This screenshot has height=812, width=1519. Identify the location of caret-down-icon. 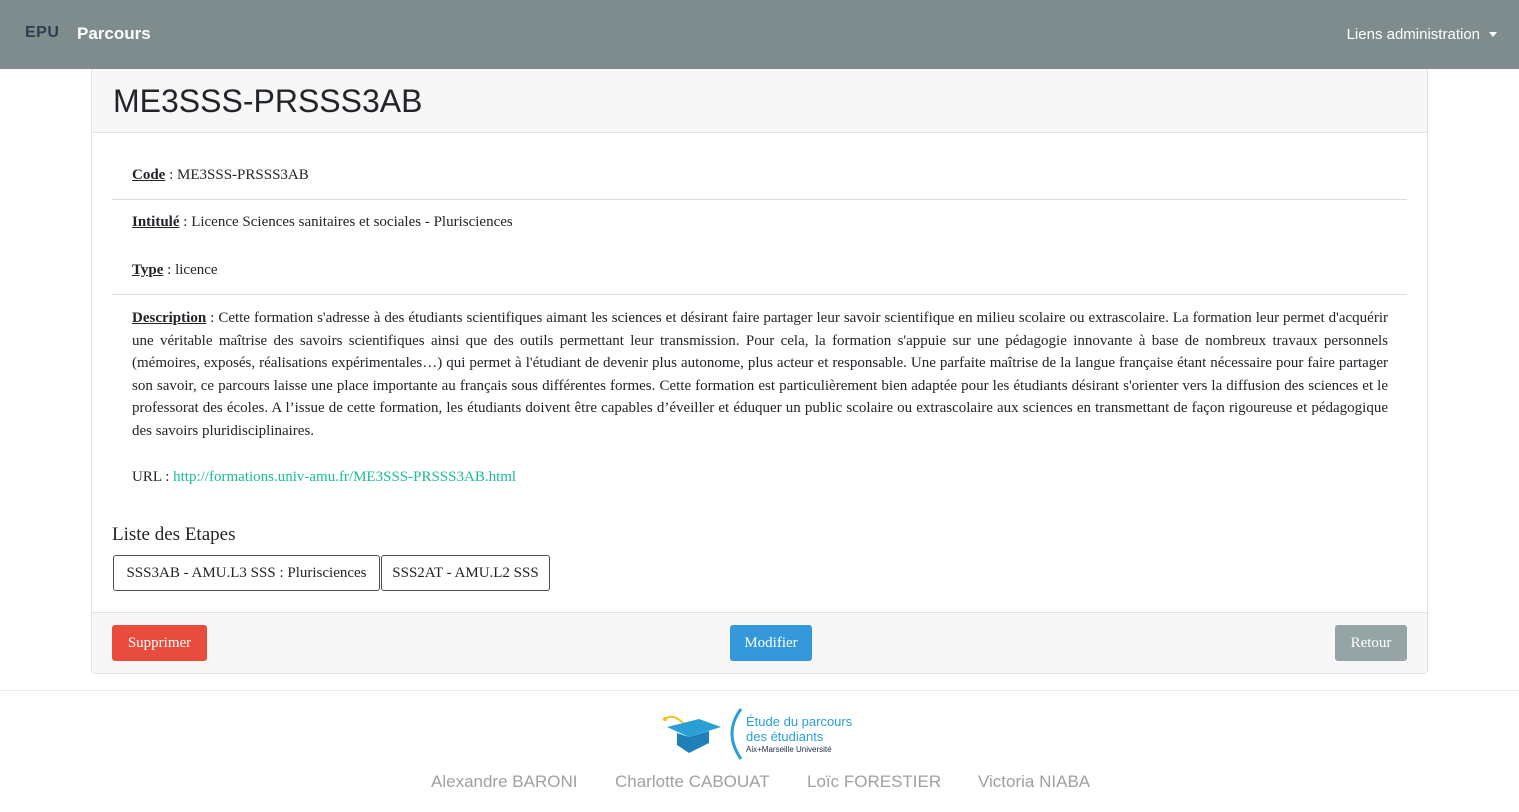
(1493, 34).